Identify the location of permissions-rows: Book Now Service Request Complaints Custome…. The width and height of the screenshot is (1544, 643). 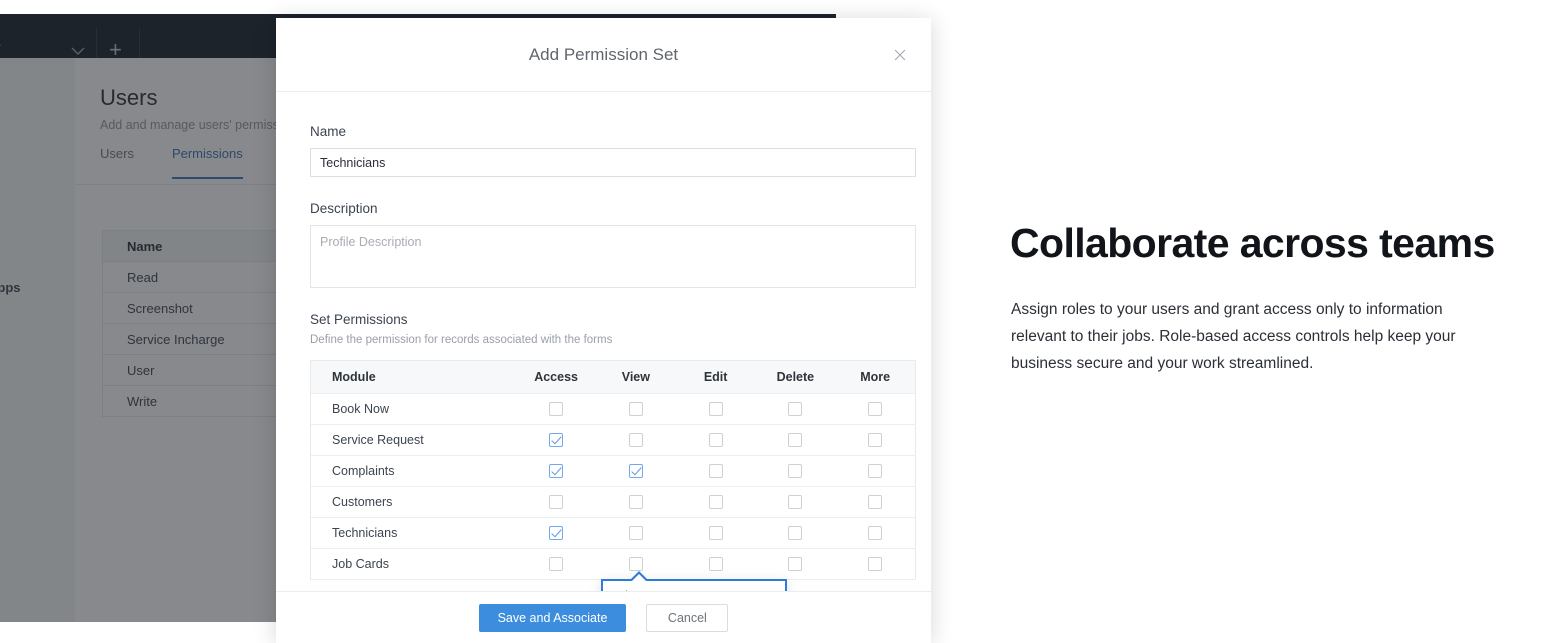
(613, 487).